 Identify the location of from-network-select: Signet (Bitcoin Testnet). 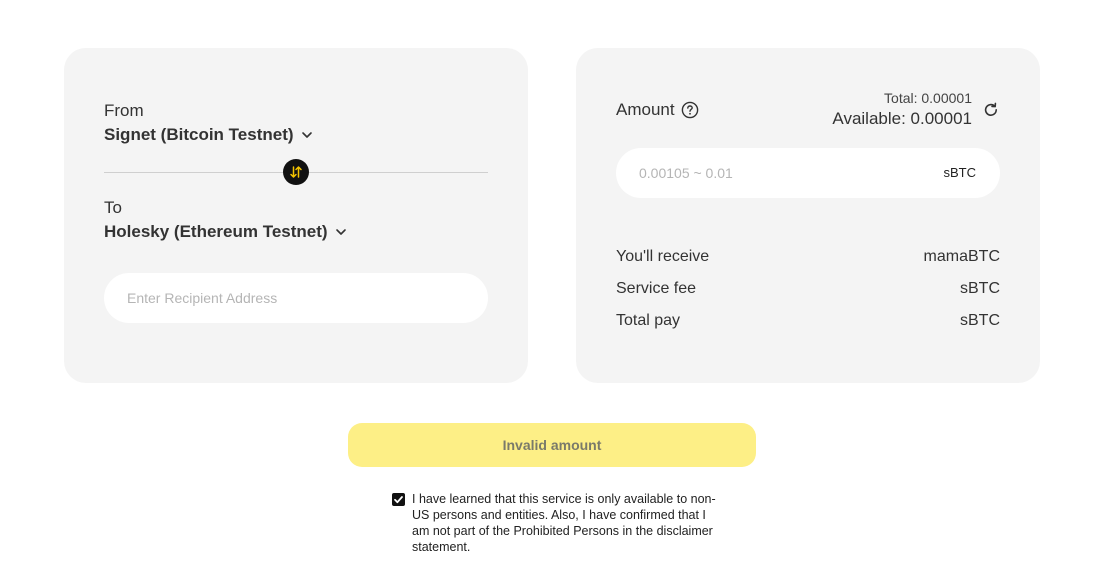
(209, 135).